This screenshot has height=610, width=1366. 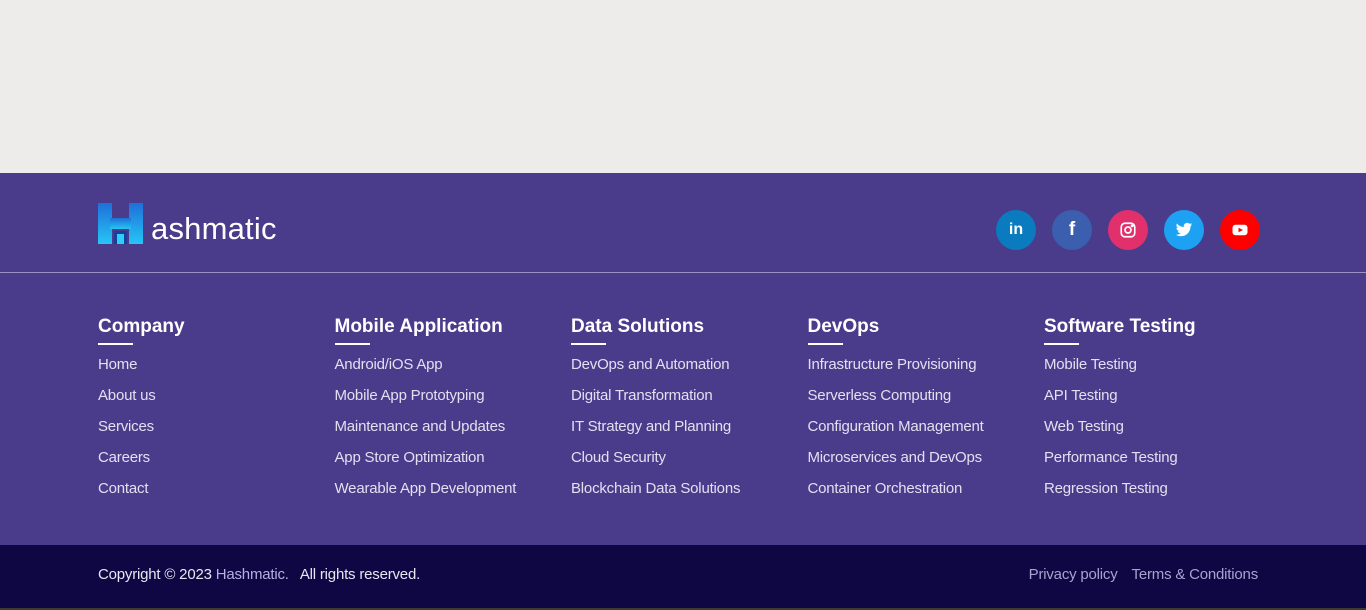 What do you see at coordinates (1111, 457) in the screenshot?
I see `footer-link: Performance Testing` at bounding box center [1111, 457].